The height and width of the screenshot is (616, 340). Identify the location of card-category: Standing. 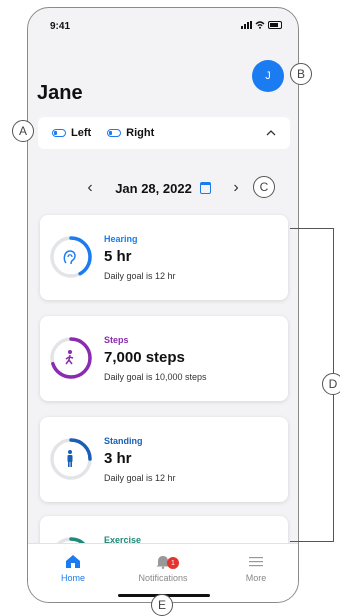
(123, 441).